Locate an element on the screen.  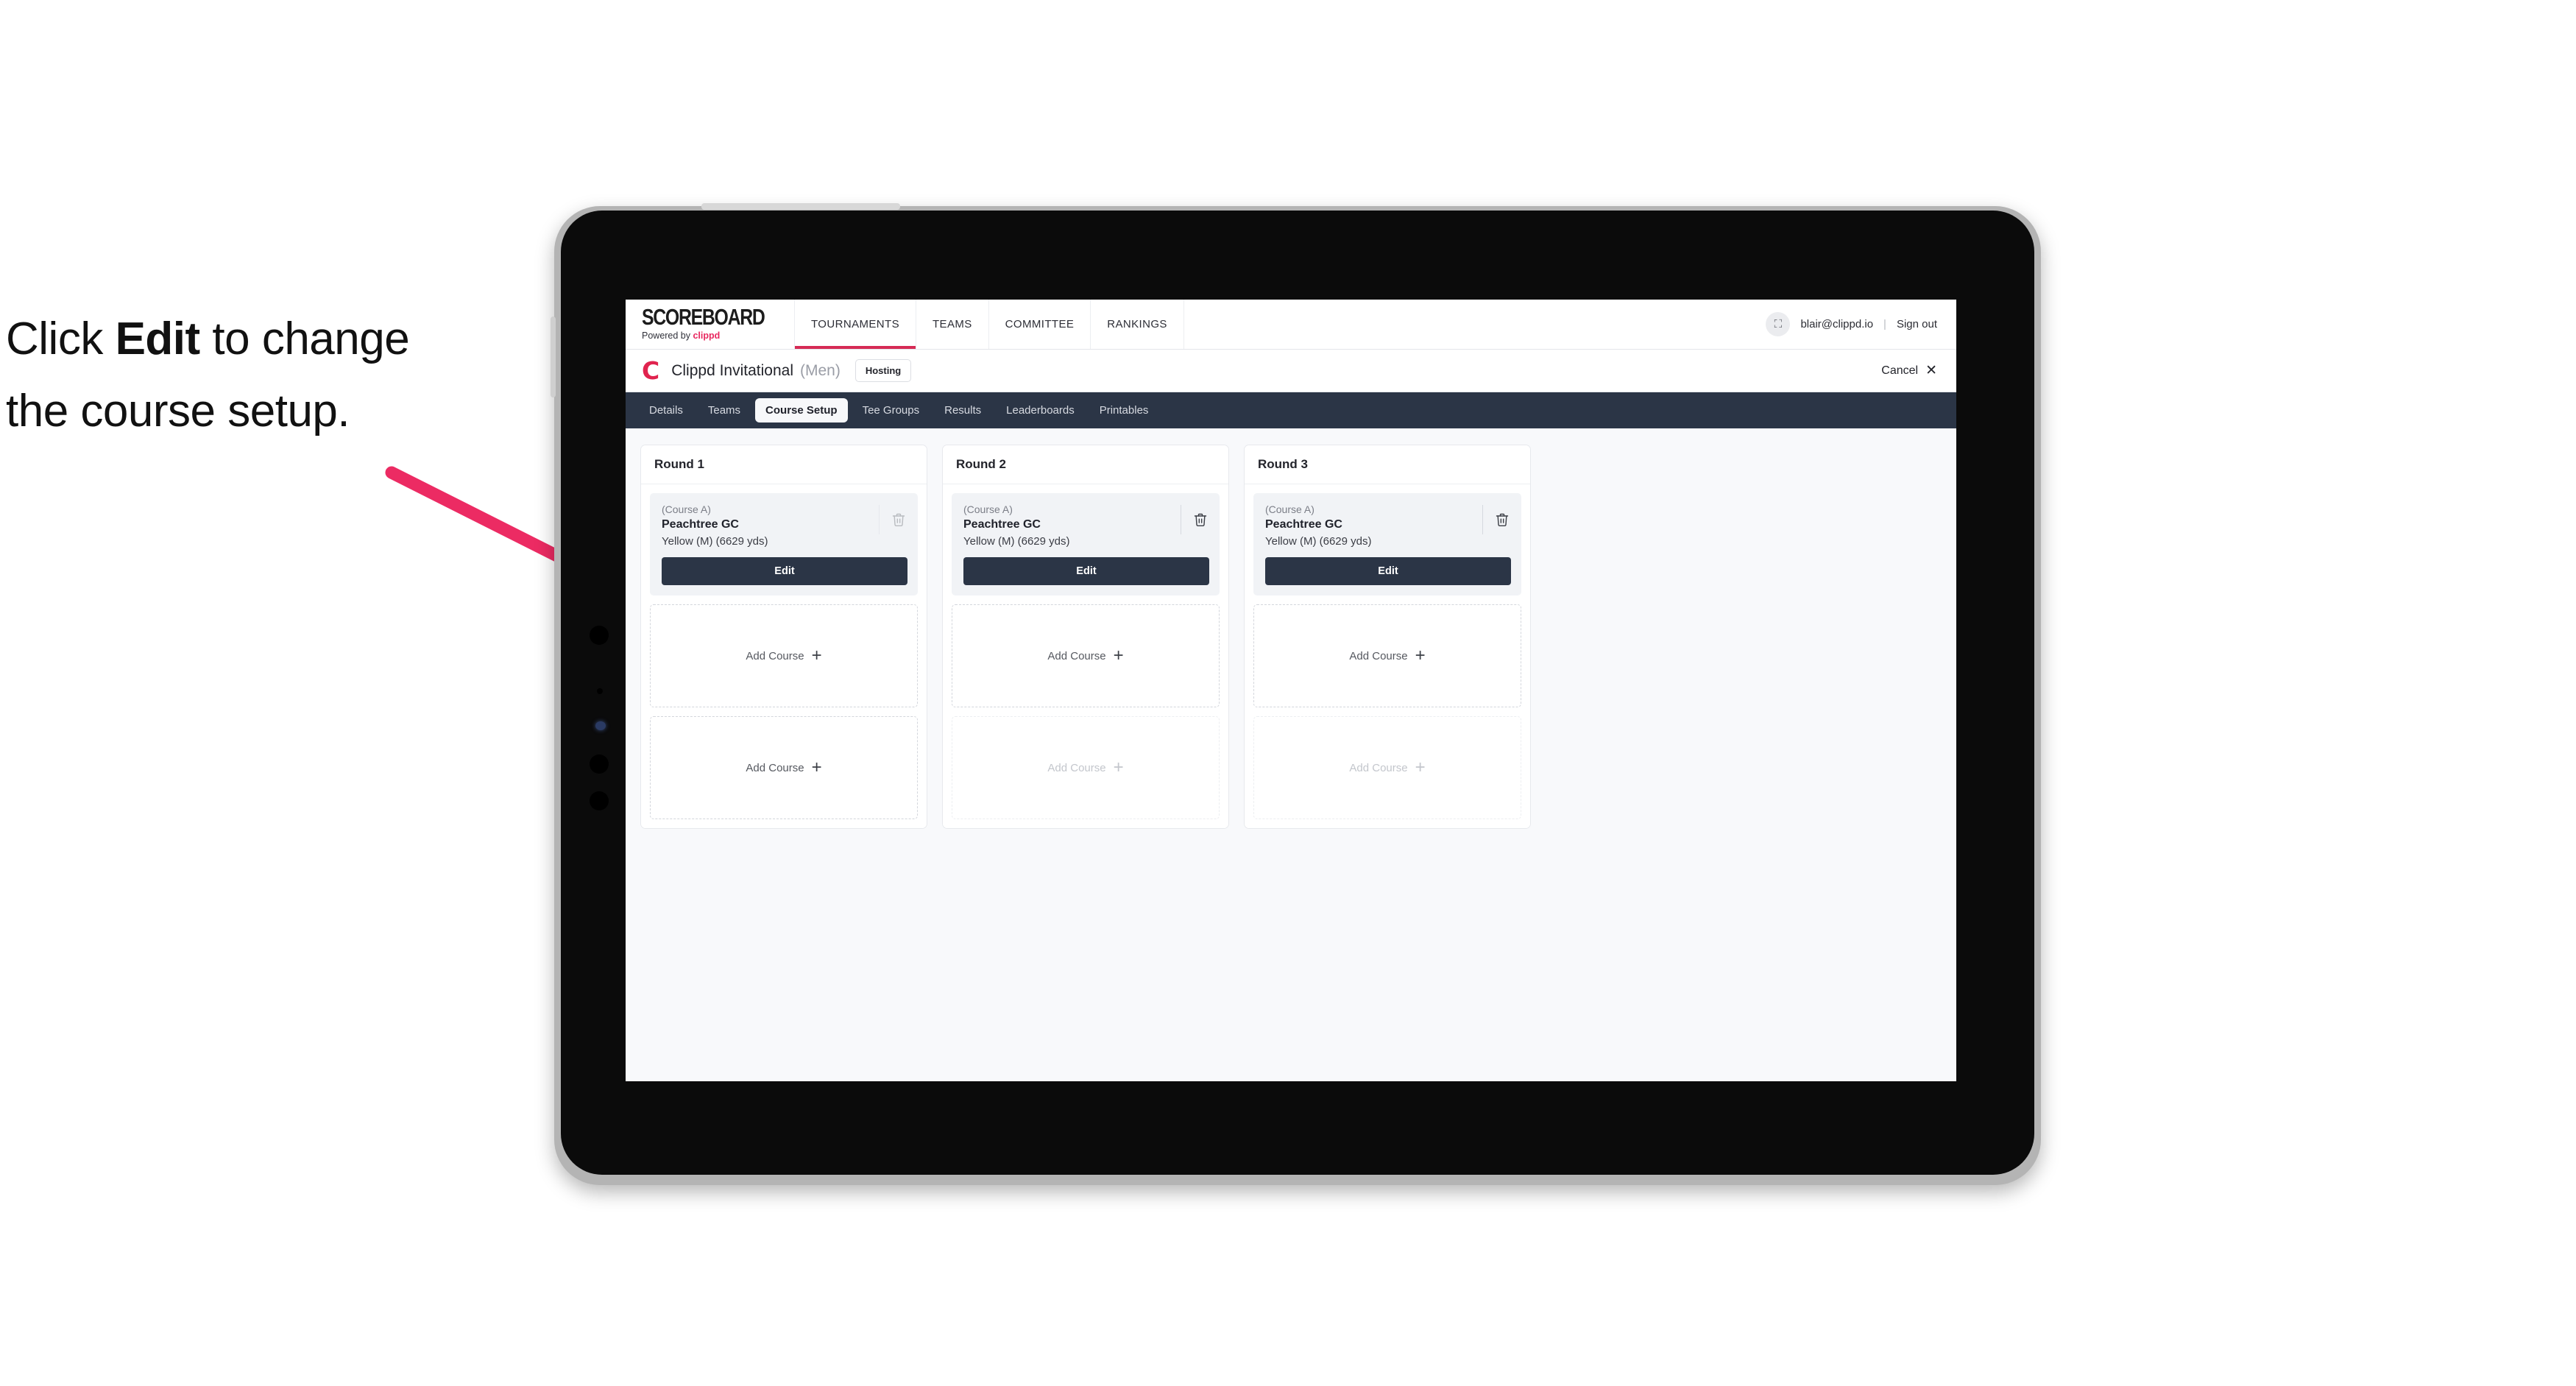
nav-item-committee: COMMITTEE is located at coordinates (1040, 324).